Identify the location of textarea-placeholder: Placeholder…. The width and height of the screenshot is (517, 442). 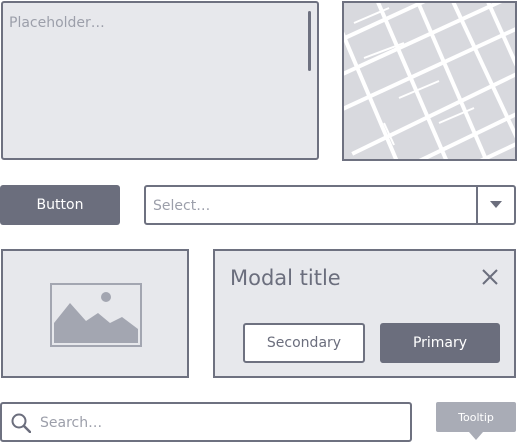
(57, 23).